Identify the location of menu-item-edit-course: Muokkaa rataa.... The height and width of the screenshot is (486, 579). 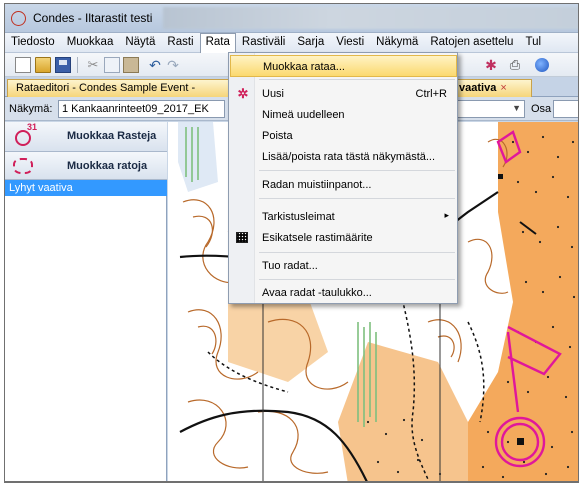
(343, 66).